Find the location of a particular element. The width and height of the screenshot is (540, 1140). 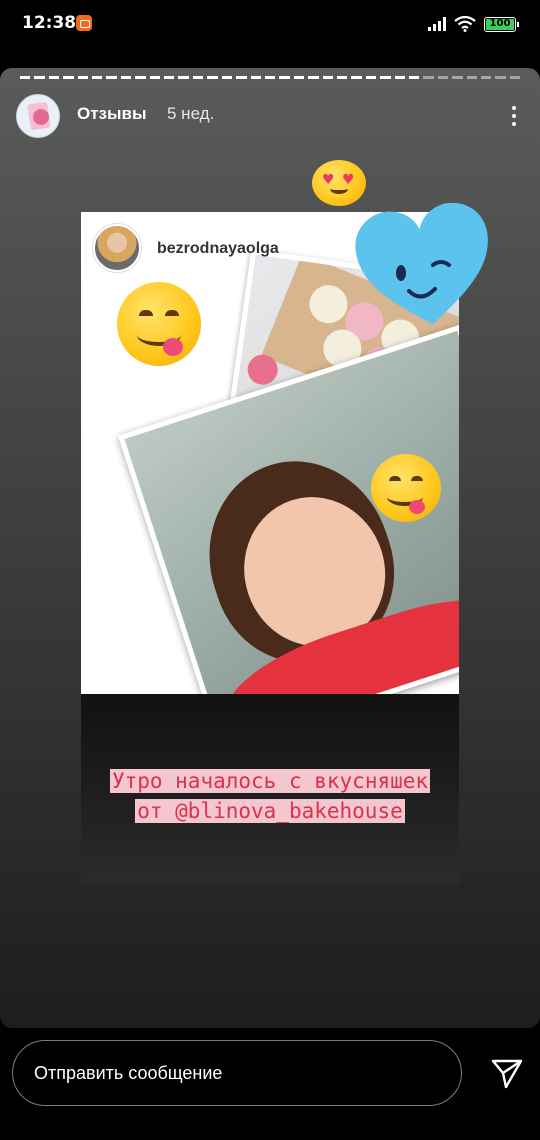

story-title: Отзывы is located at coordinates (112, 114).